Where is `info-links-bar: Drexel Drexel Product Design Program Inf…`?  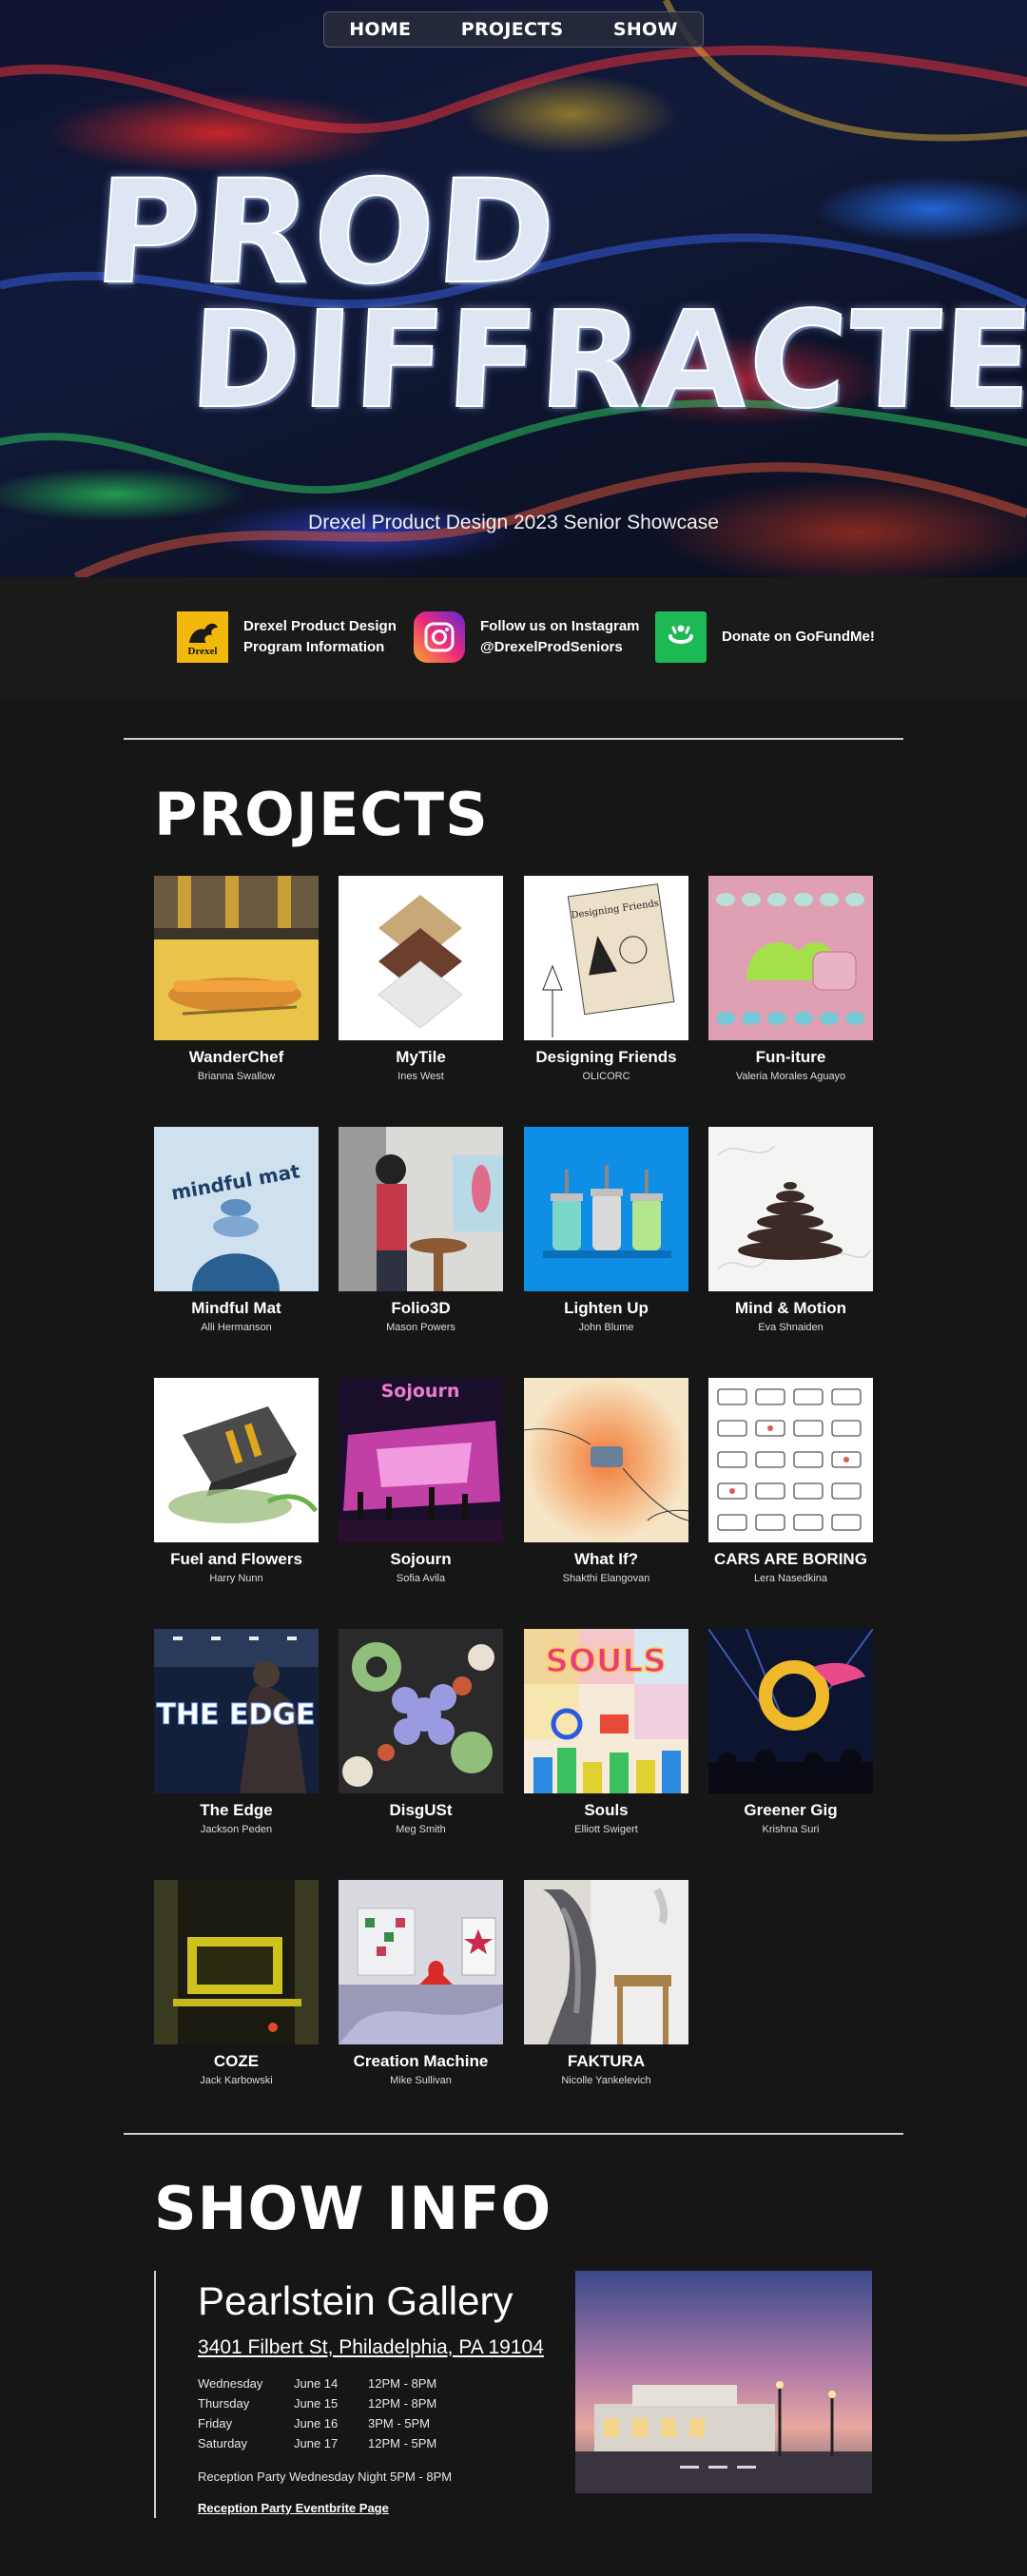
info-links-bar: Drexel Drexel Product Design Program Inf… is located at coordinates (513, 639).